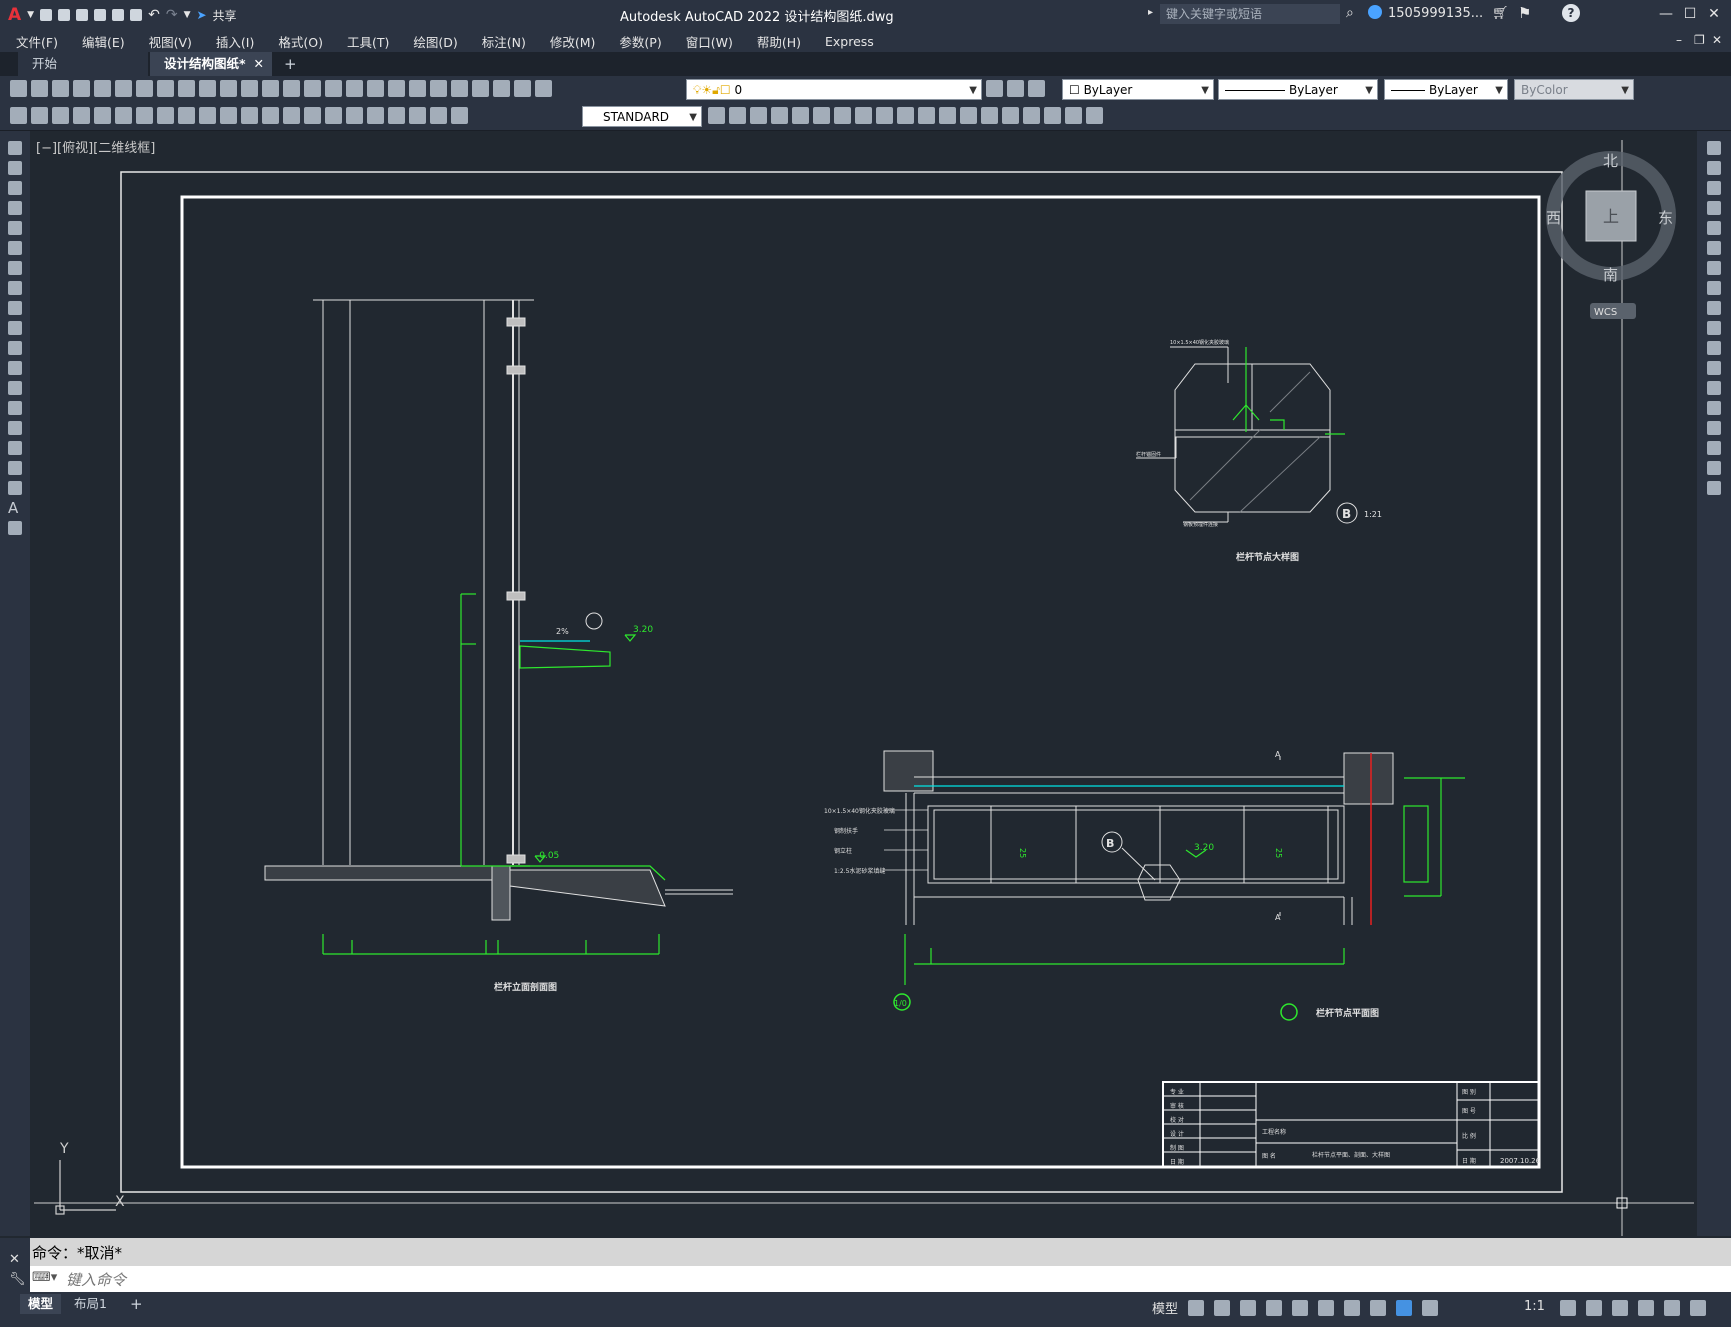 The height and width of the screenshot is (1327, 1731). I want to click on status-toggle-icons, so click(1313, 1308).